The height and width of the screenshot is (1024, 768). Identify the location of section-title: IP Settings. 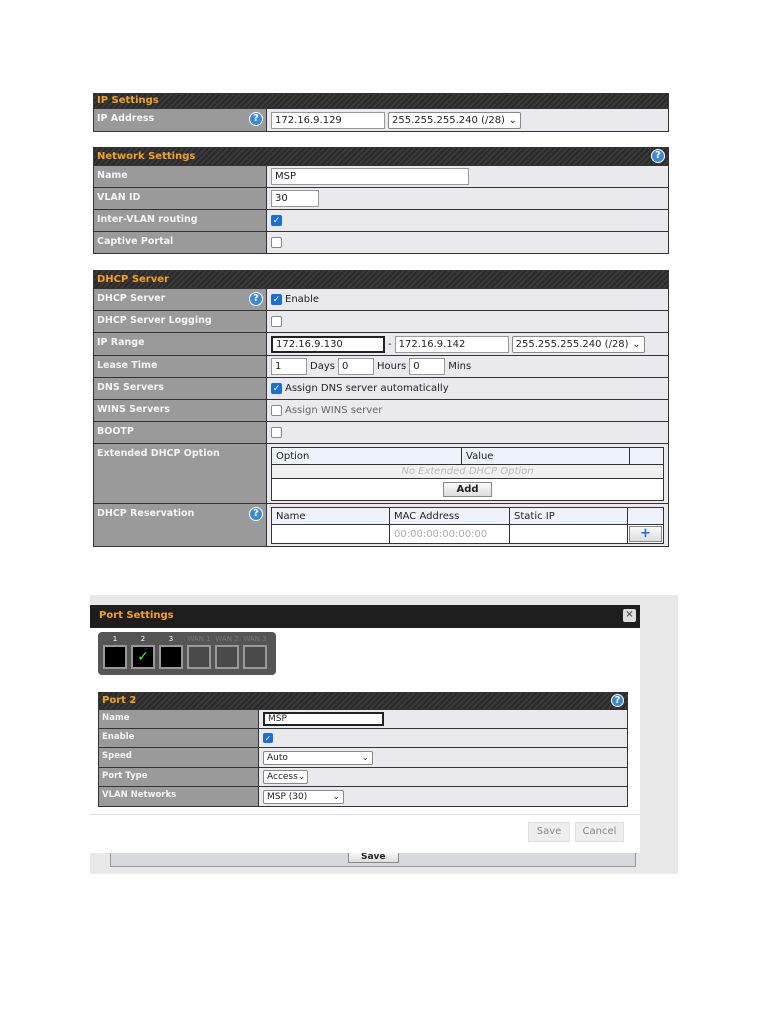
(381, 101).